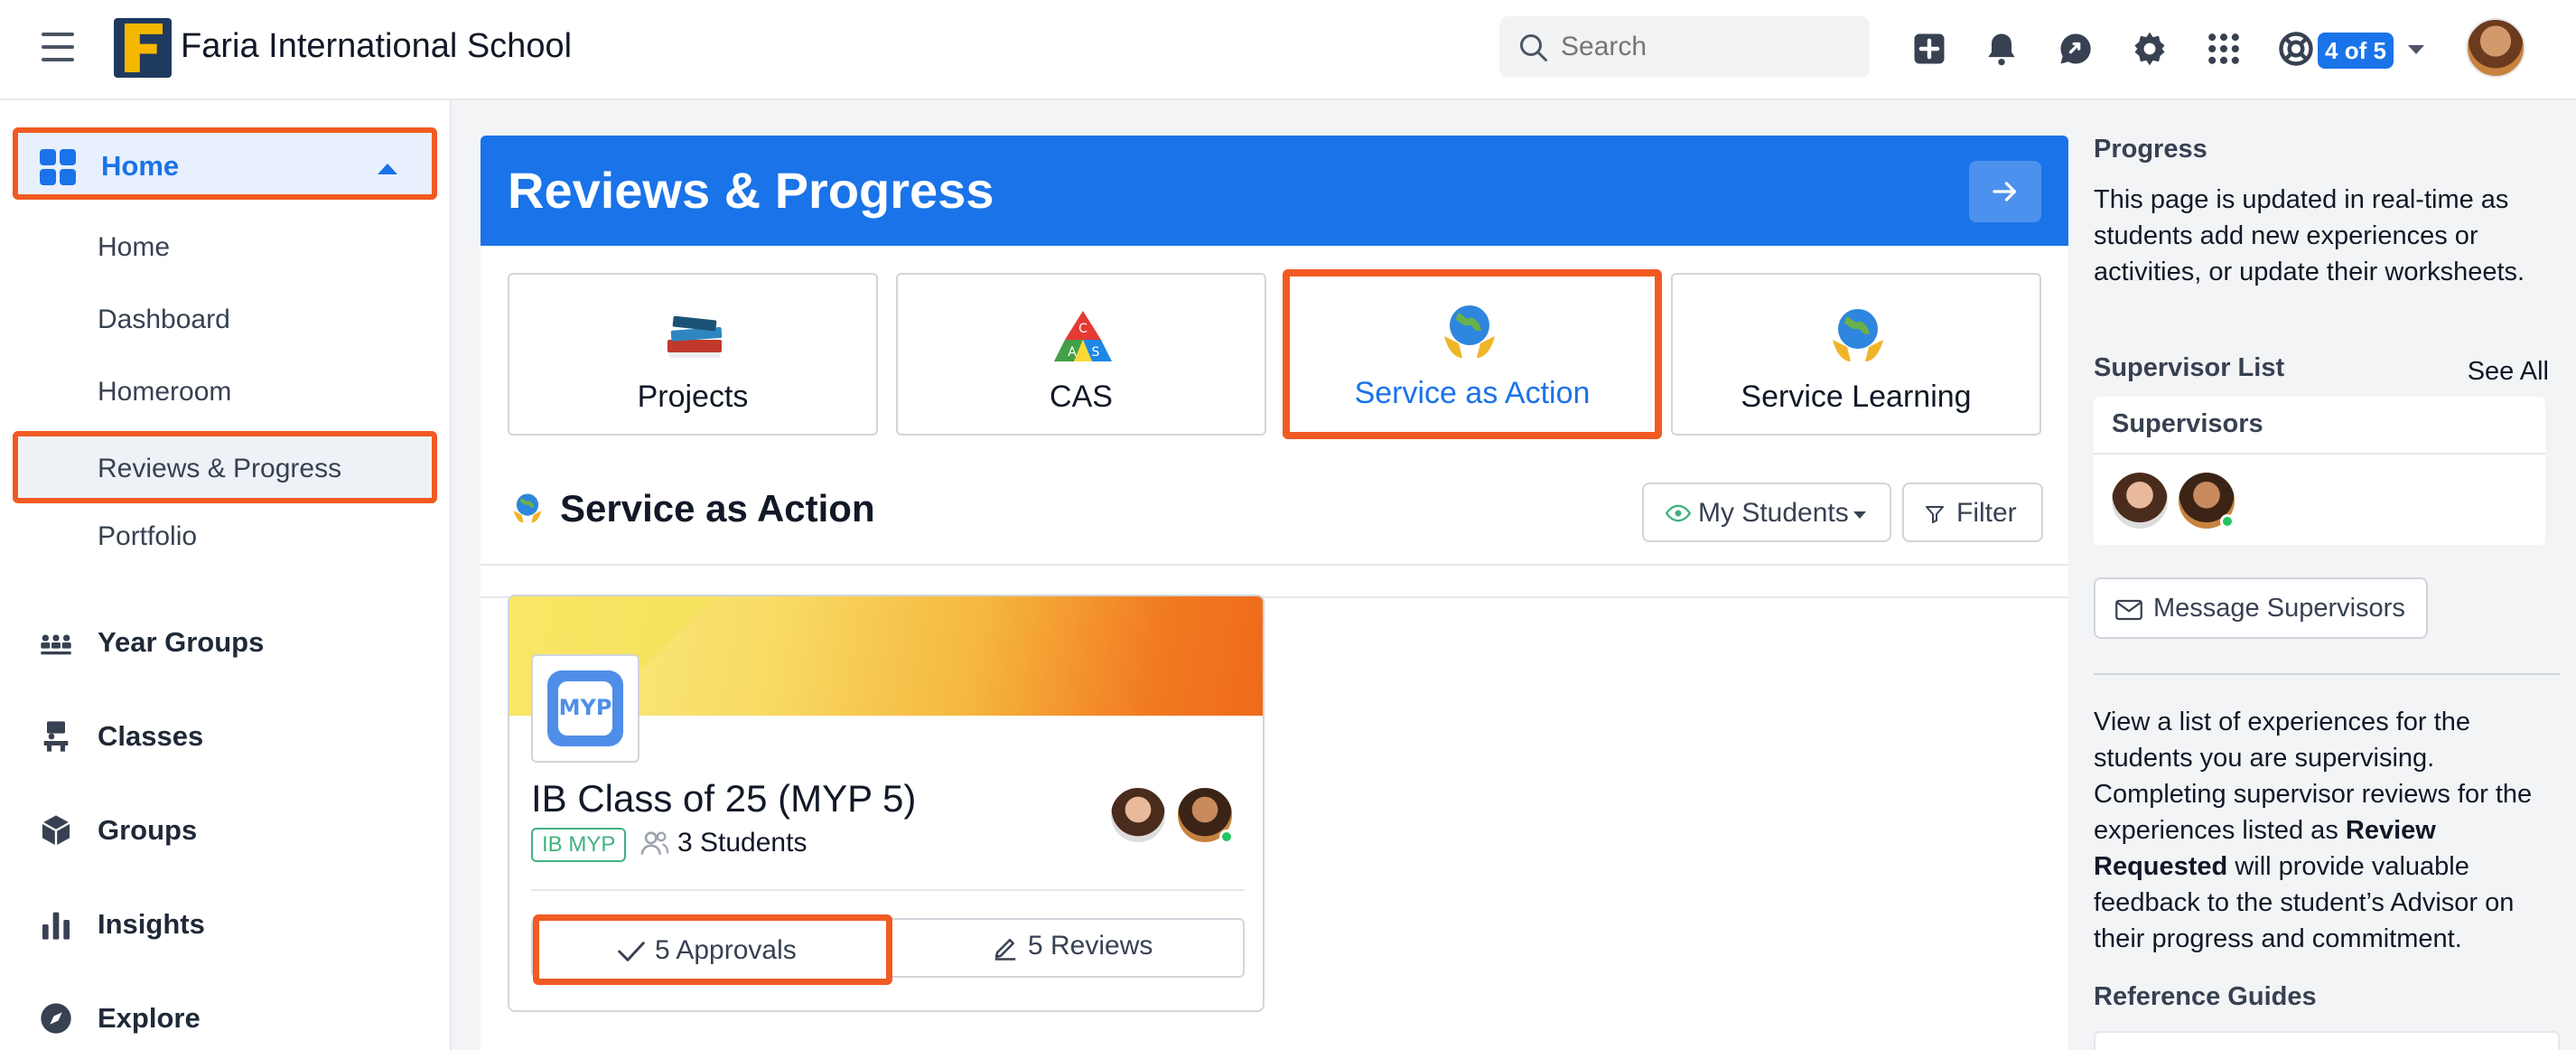 This screenshot has width=2576, height=1050. I want to click on bell-icon, so click(2002, 49).